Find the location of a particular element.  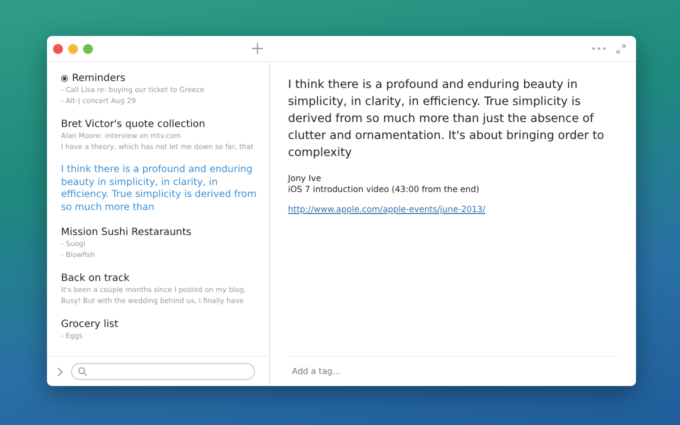

note-link: http://www.apple.com/apple-events/june-2013/ is located at coordinates (387, 209).